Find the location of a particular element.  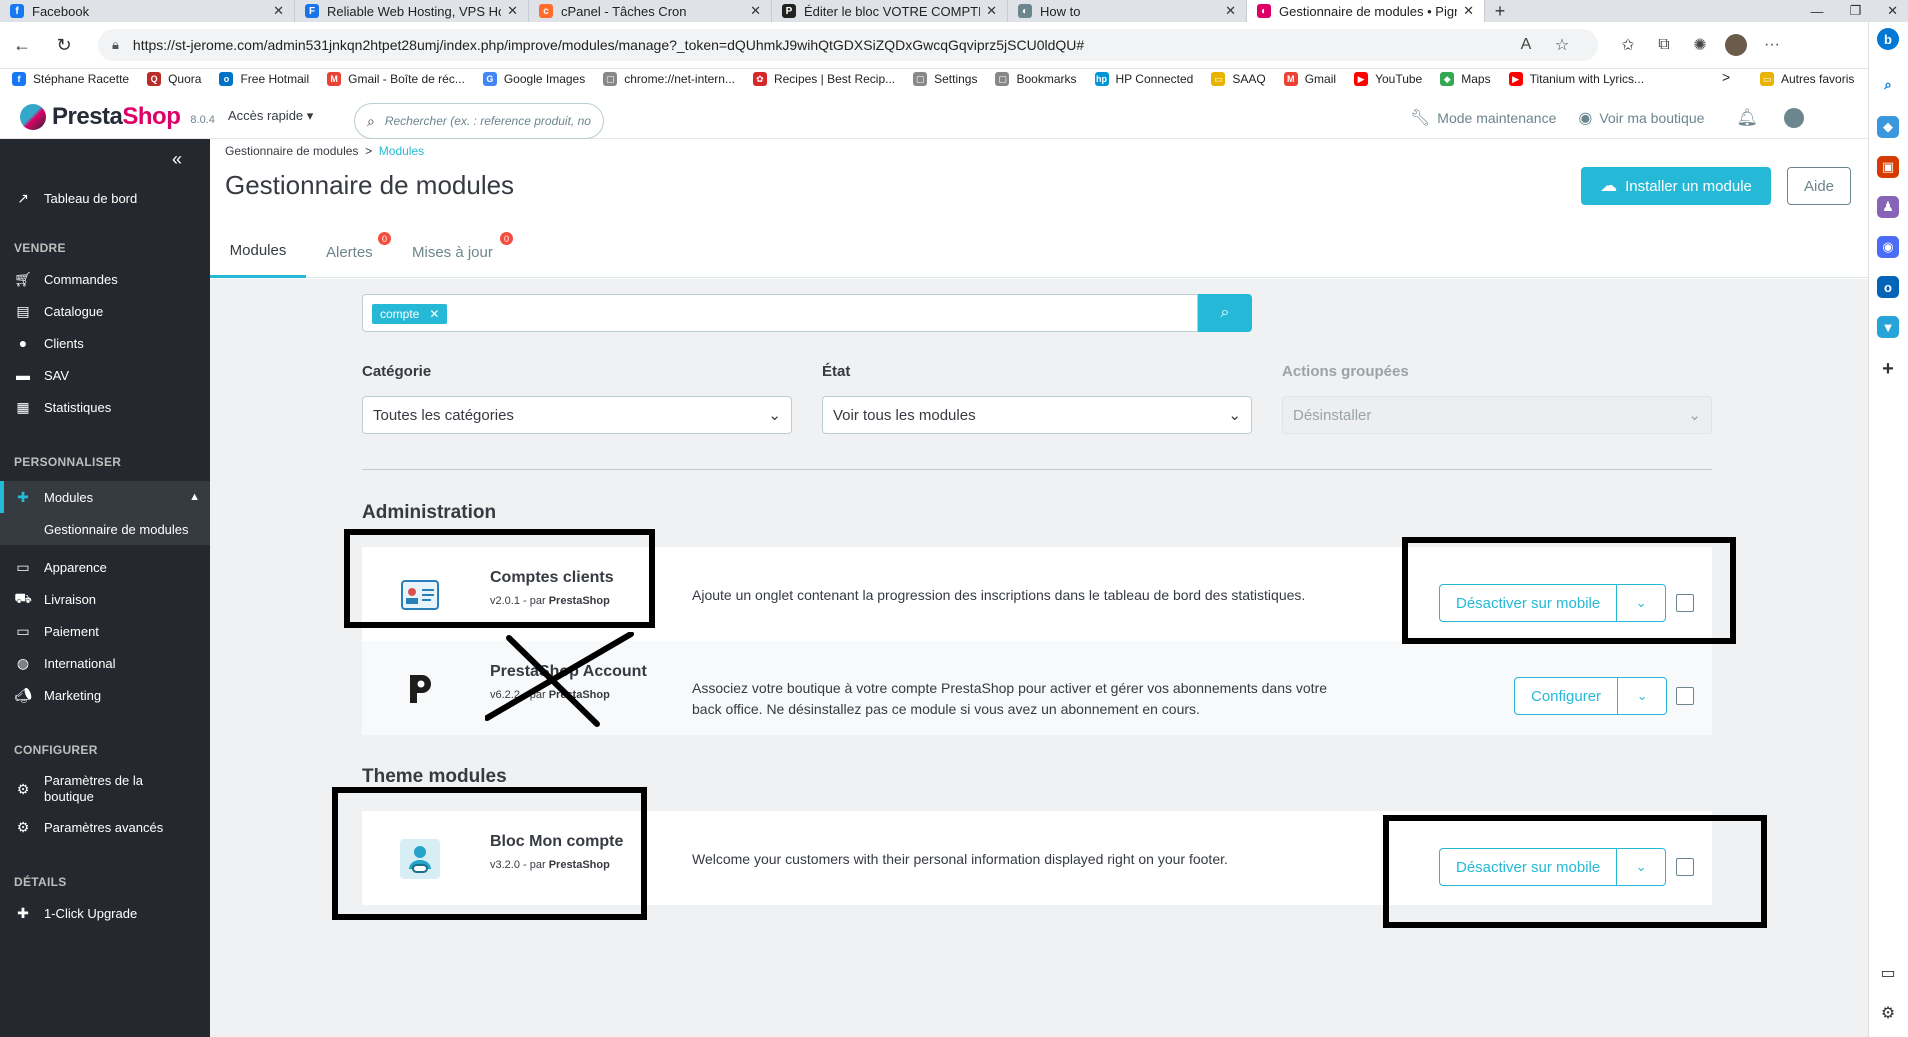

refresh-icon: ↻ is located at coordinates (64, 45).